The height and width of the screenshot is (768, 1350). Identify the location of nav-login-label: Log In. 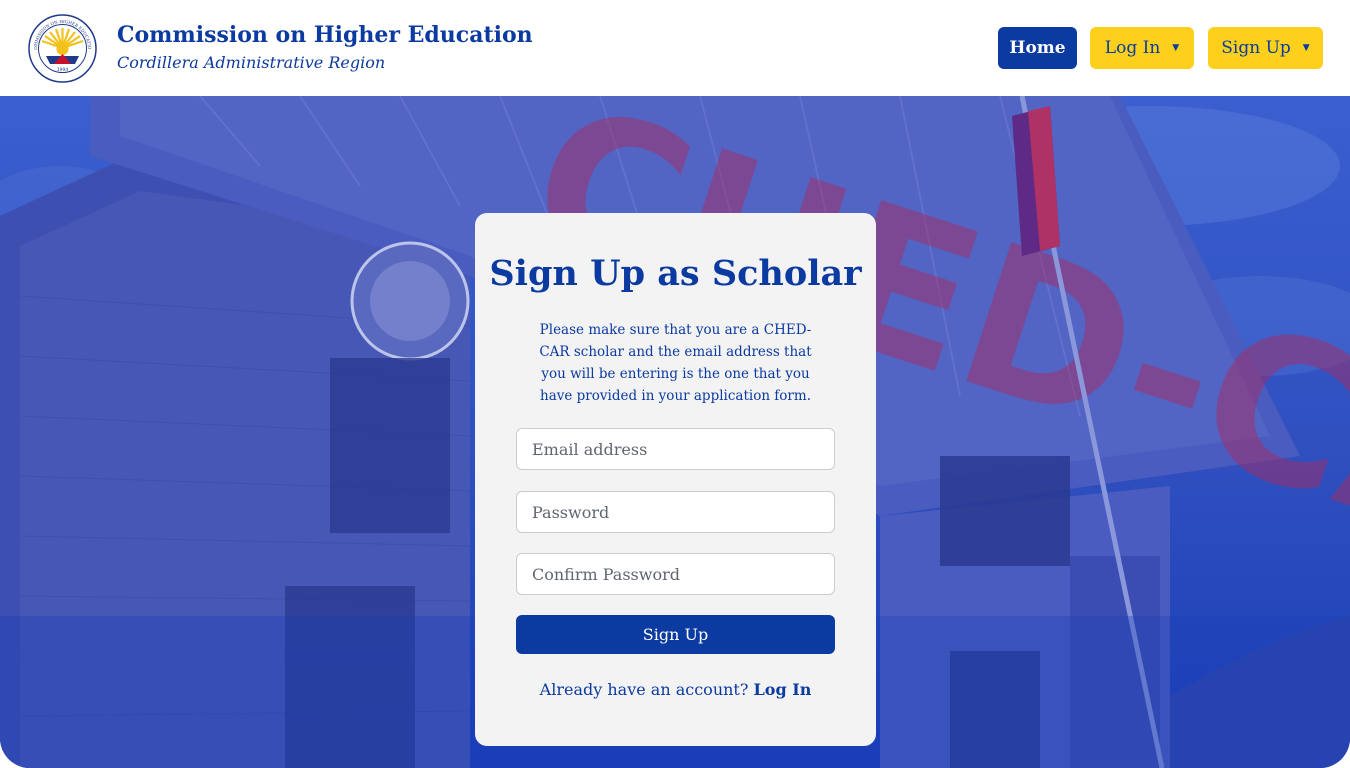
(1132, 48).